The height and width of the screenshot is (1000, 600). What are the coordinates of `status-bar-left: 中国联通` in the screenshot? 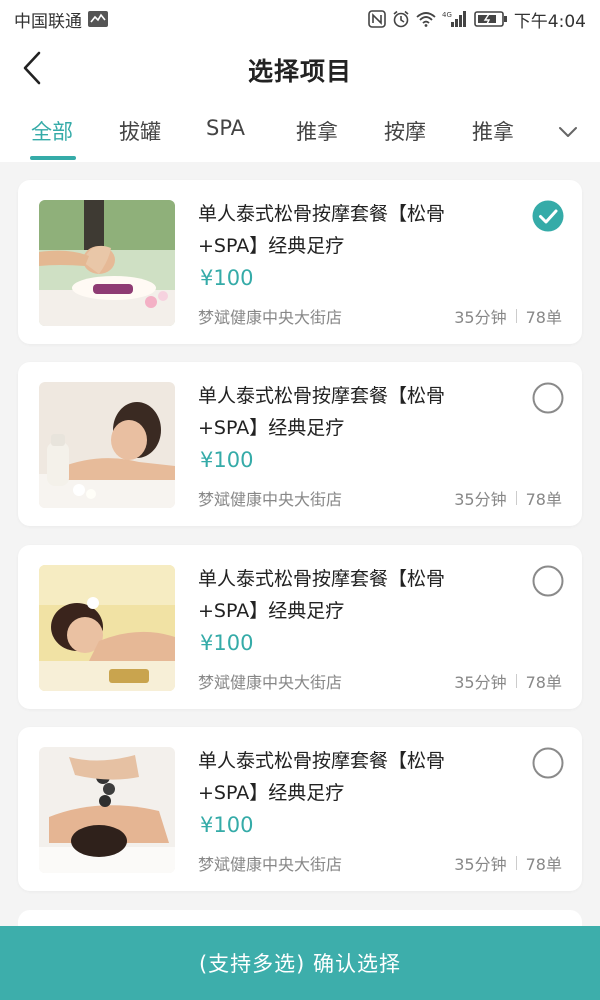 It's located at (61, 19).